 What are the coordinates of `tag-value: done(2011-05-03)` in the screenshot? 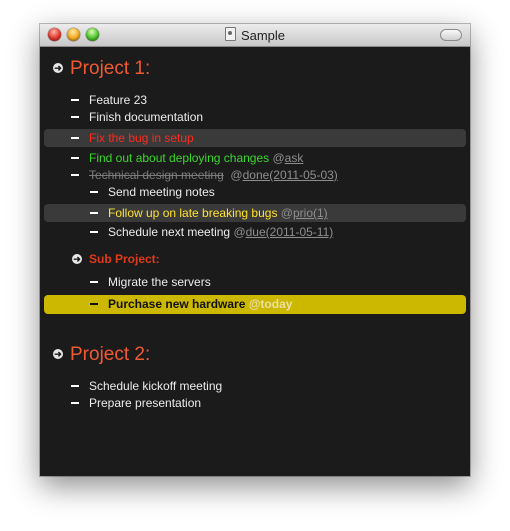 It's located at (290, 175).